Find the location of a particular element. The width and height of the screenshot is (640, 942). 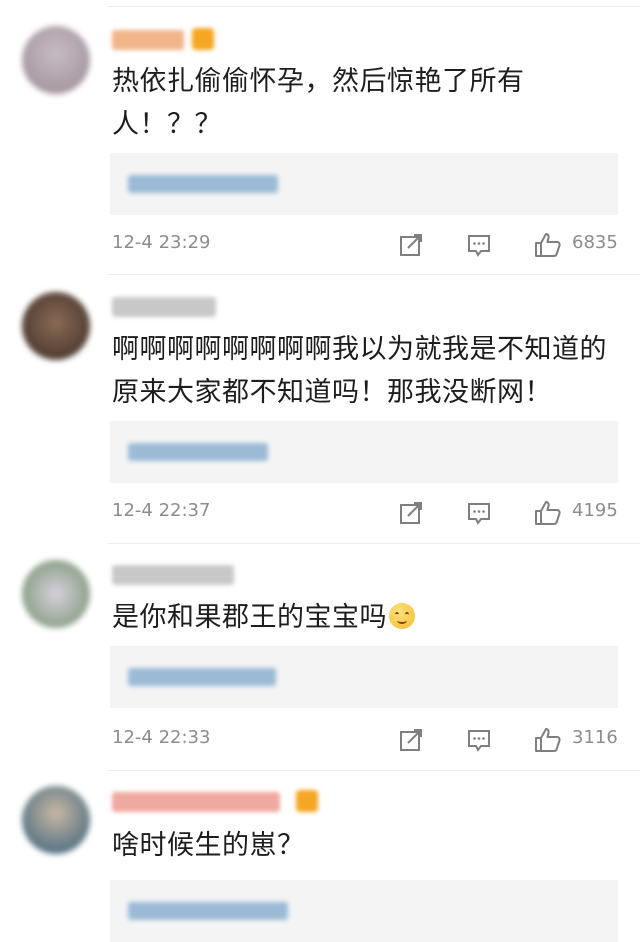

comment-text: 是你和果郡王的宝宝吗 is located at coordinates (364, 617).